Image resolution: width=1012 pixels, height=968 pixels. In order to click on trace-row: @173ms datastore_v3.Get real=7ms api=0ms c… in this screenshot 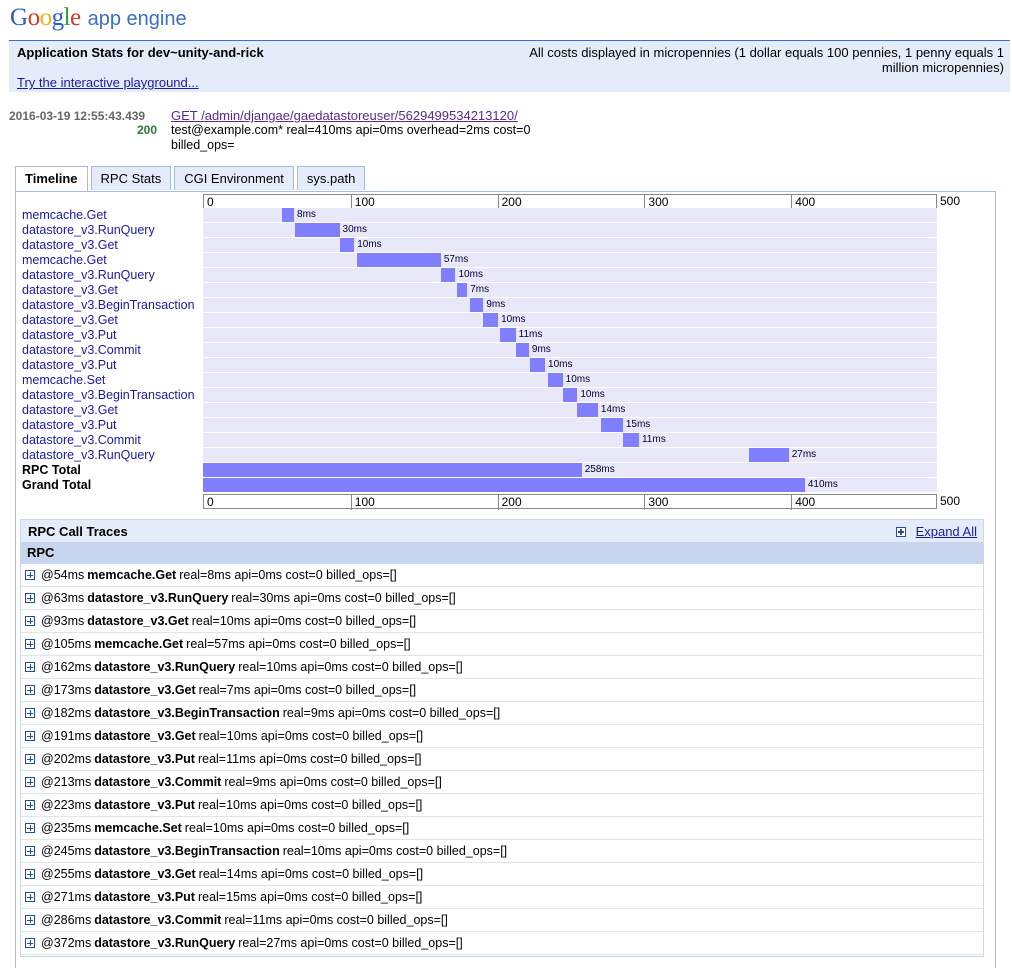, I will do `click(502, 690)`.